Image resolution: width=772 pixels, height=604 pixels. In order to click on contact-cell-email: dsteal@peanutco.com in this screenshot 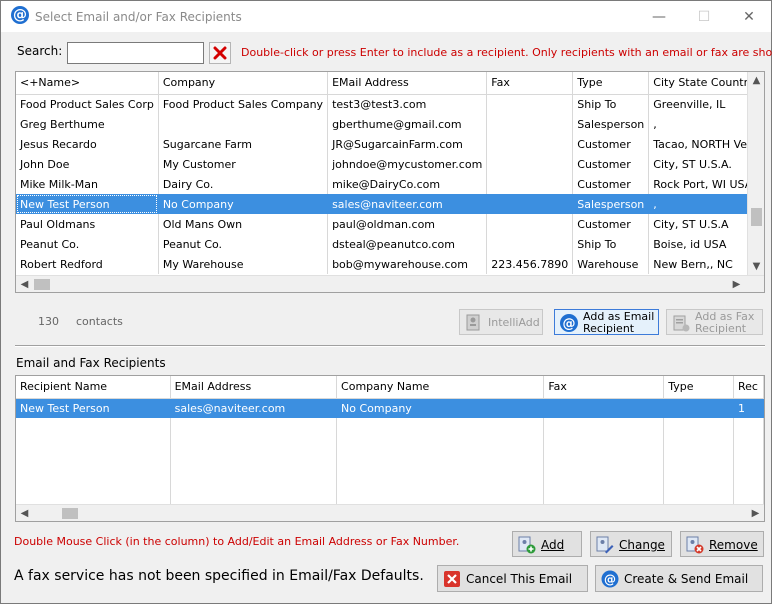, I will do `click(407, 244)`.